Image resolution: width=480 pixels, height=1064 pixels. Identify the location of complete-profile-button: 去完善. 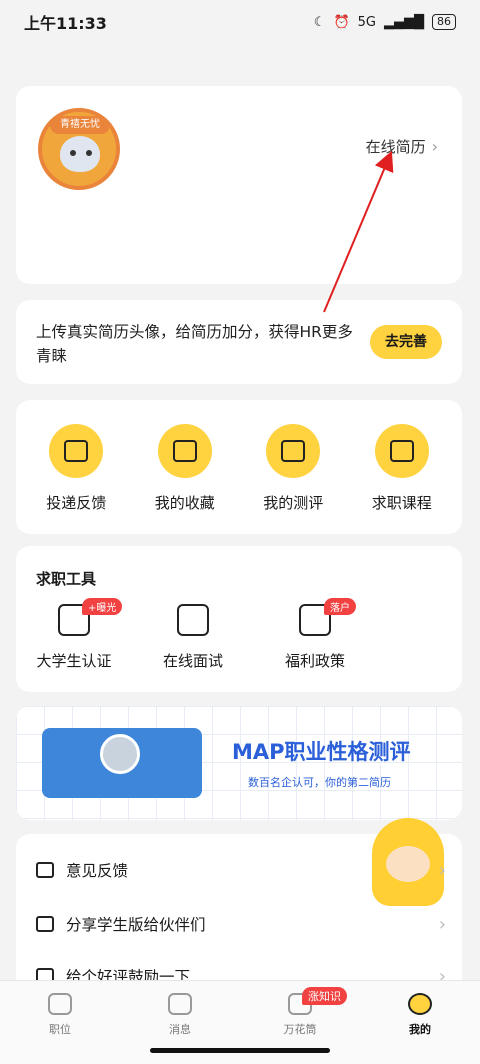
(406, 342).